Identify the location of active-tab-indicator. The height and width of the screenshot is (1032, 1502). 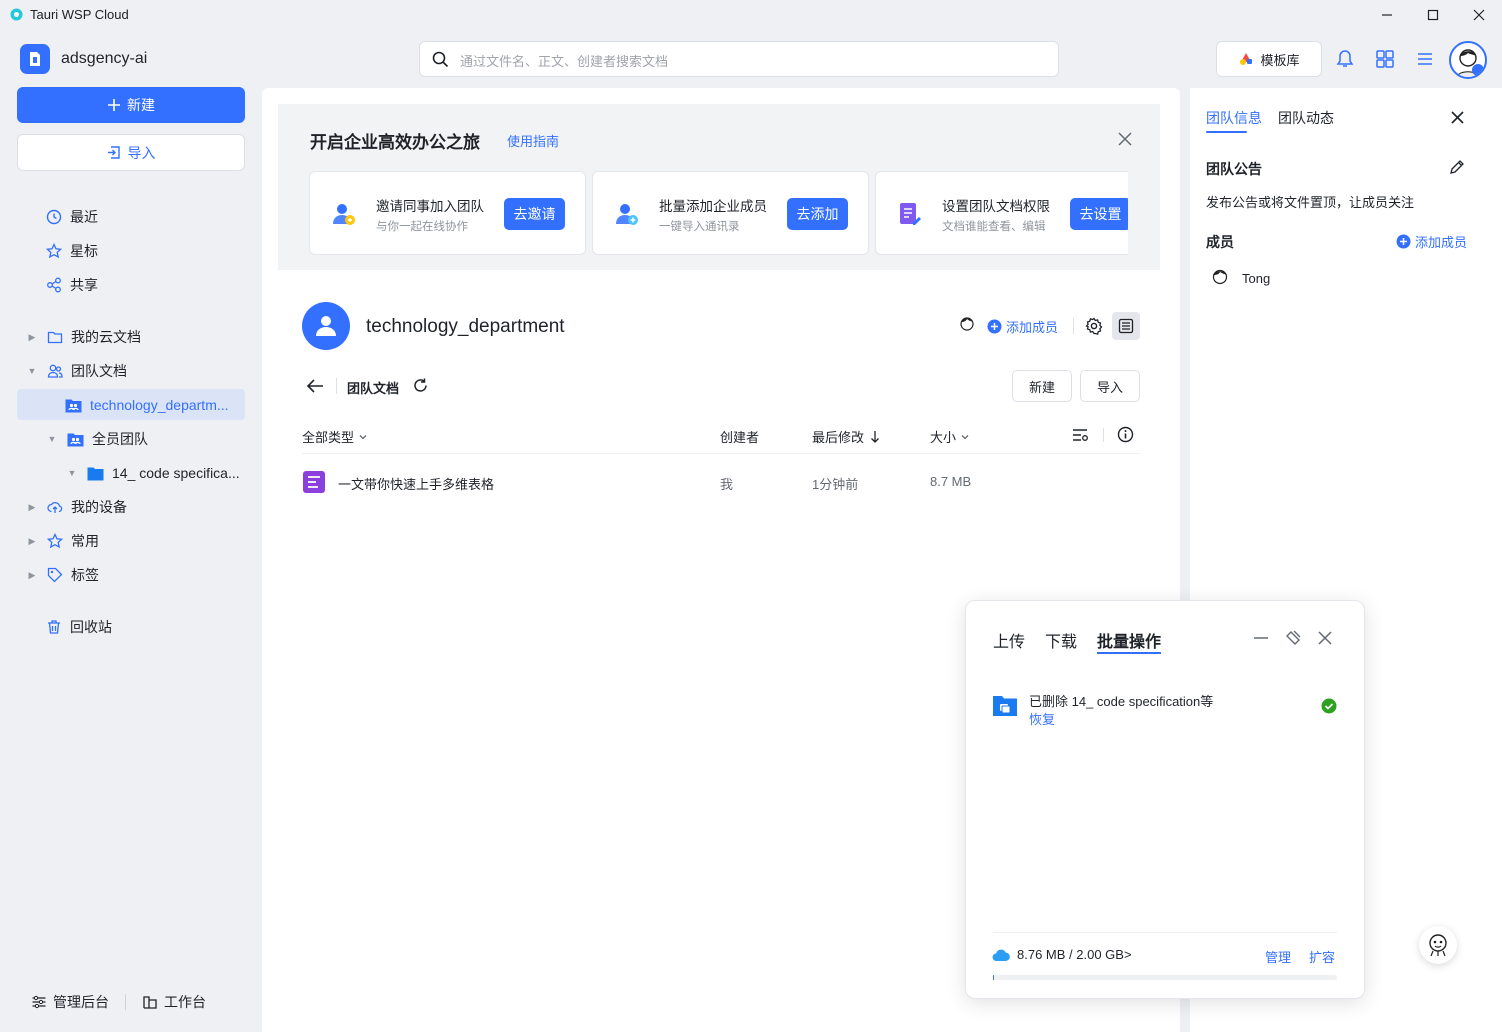
(1129, 653).